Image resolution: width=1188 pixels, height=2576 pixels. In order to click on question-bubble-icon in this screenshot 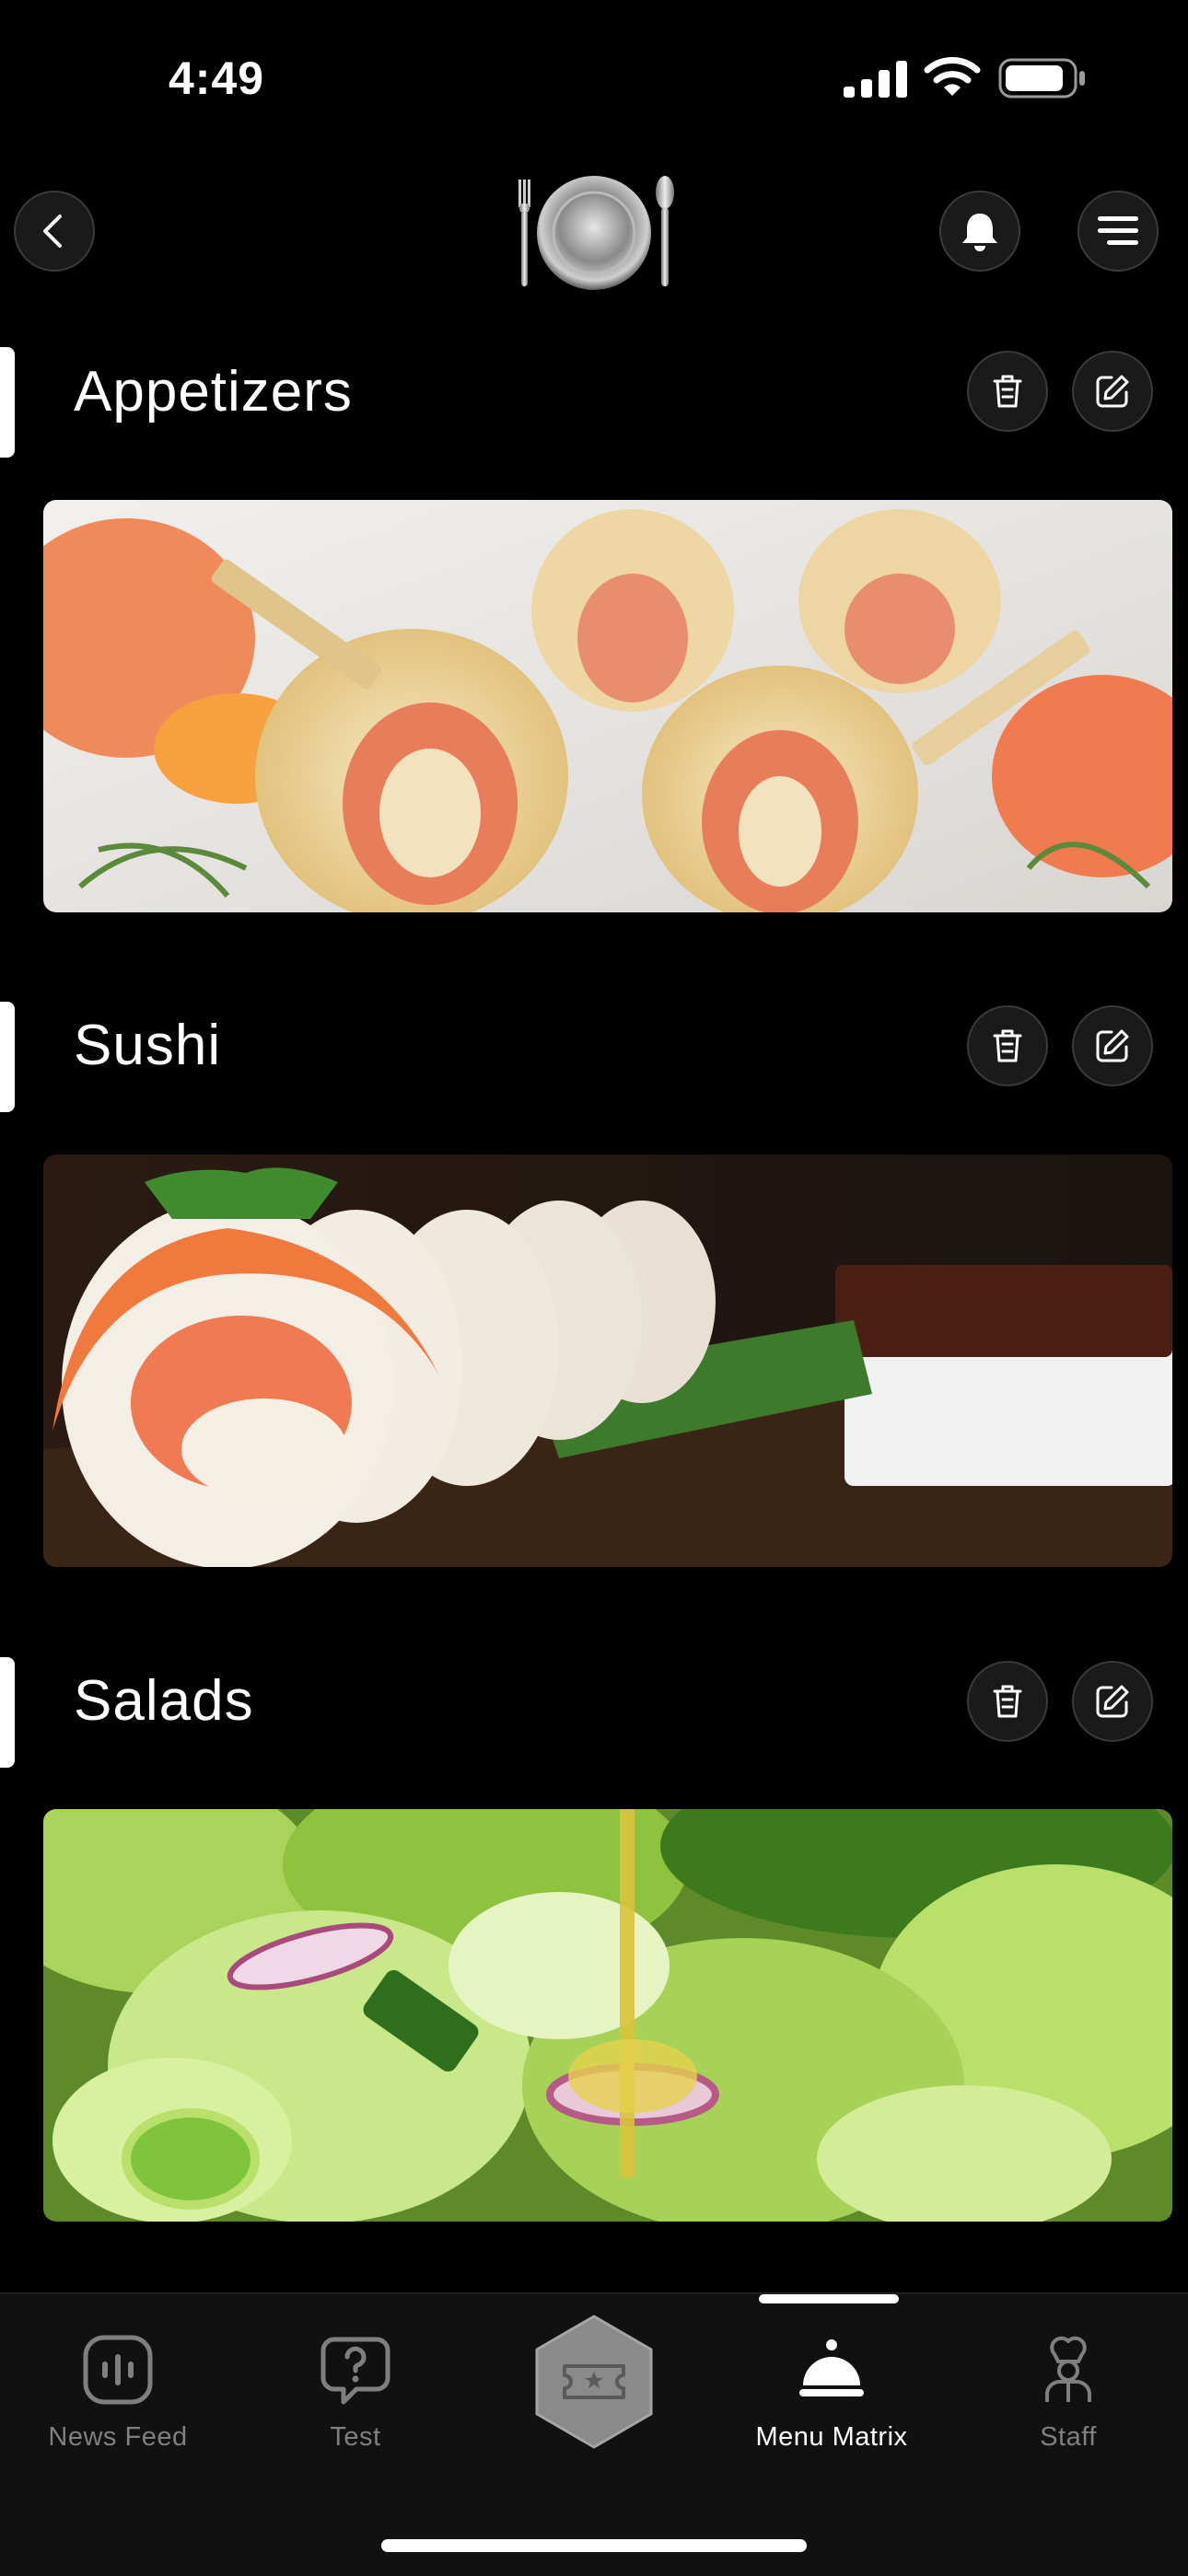, I will do `click(355, 2371)`.